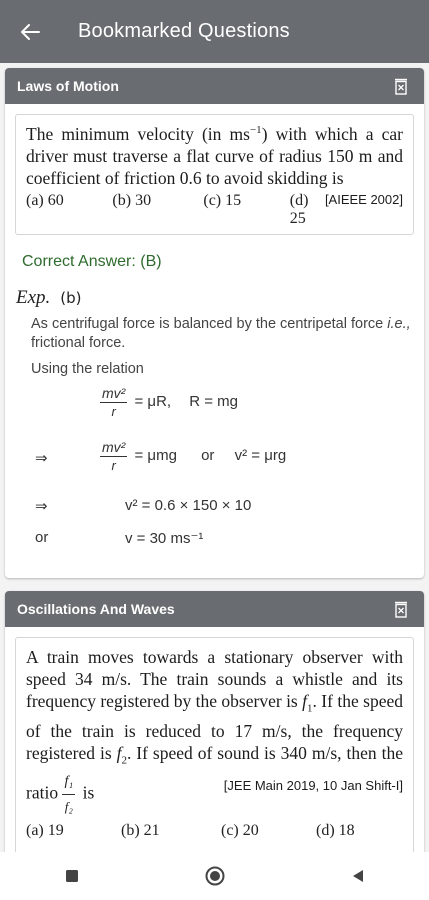 The width and height of the screenshot is (429, 900). I want to click on explanation-label: Exp. (b), so click(220, 298).